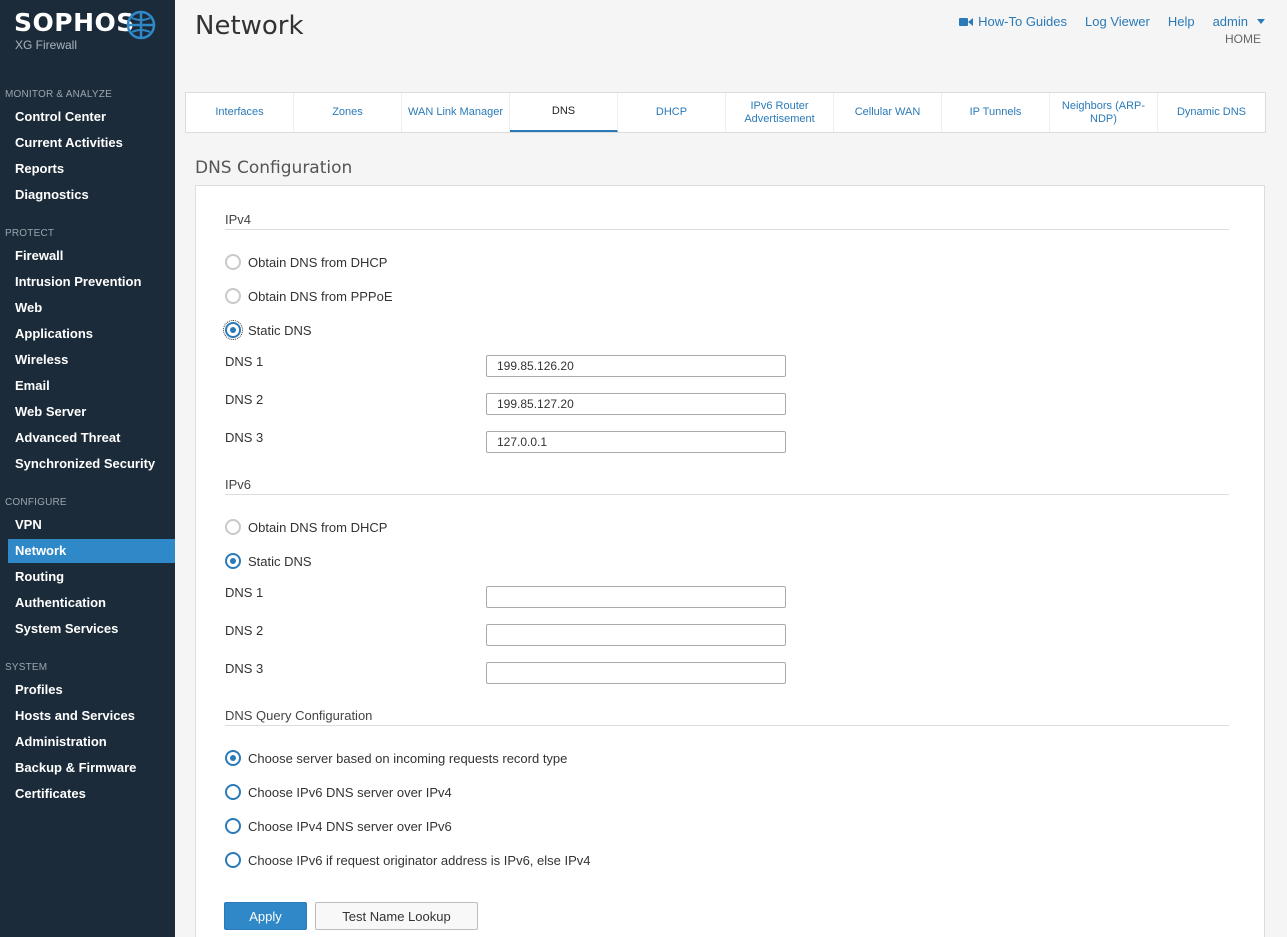  I want to click on sidebar-item-current-activities: Current Activities, so click(91, 143).